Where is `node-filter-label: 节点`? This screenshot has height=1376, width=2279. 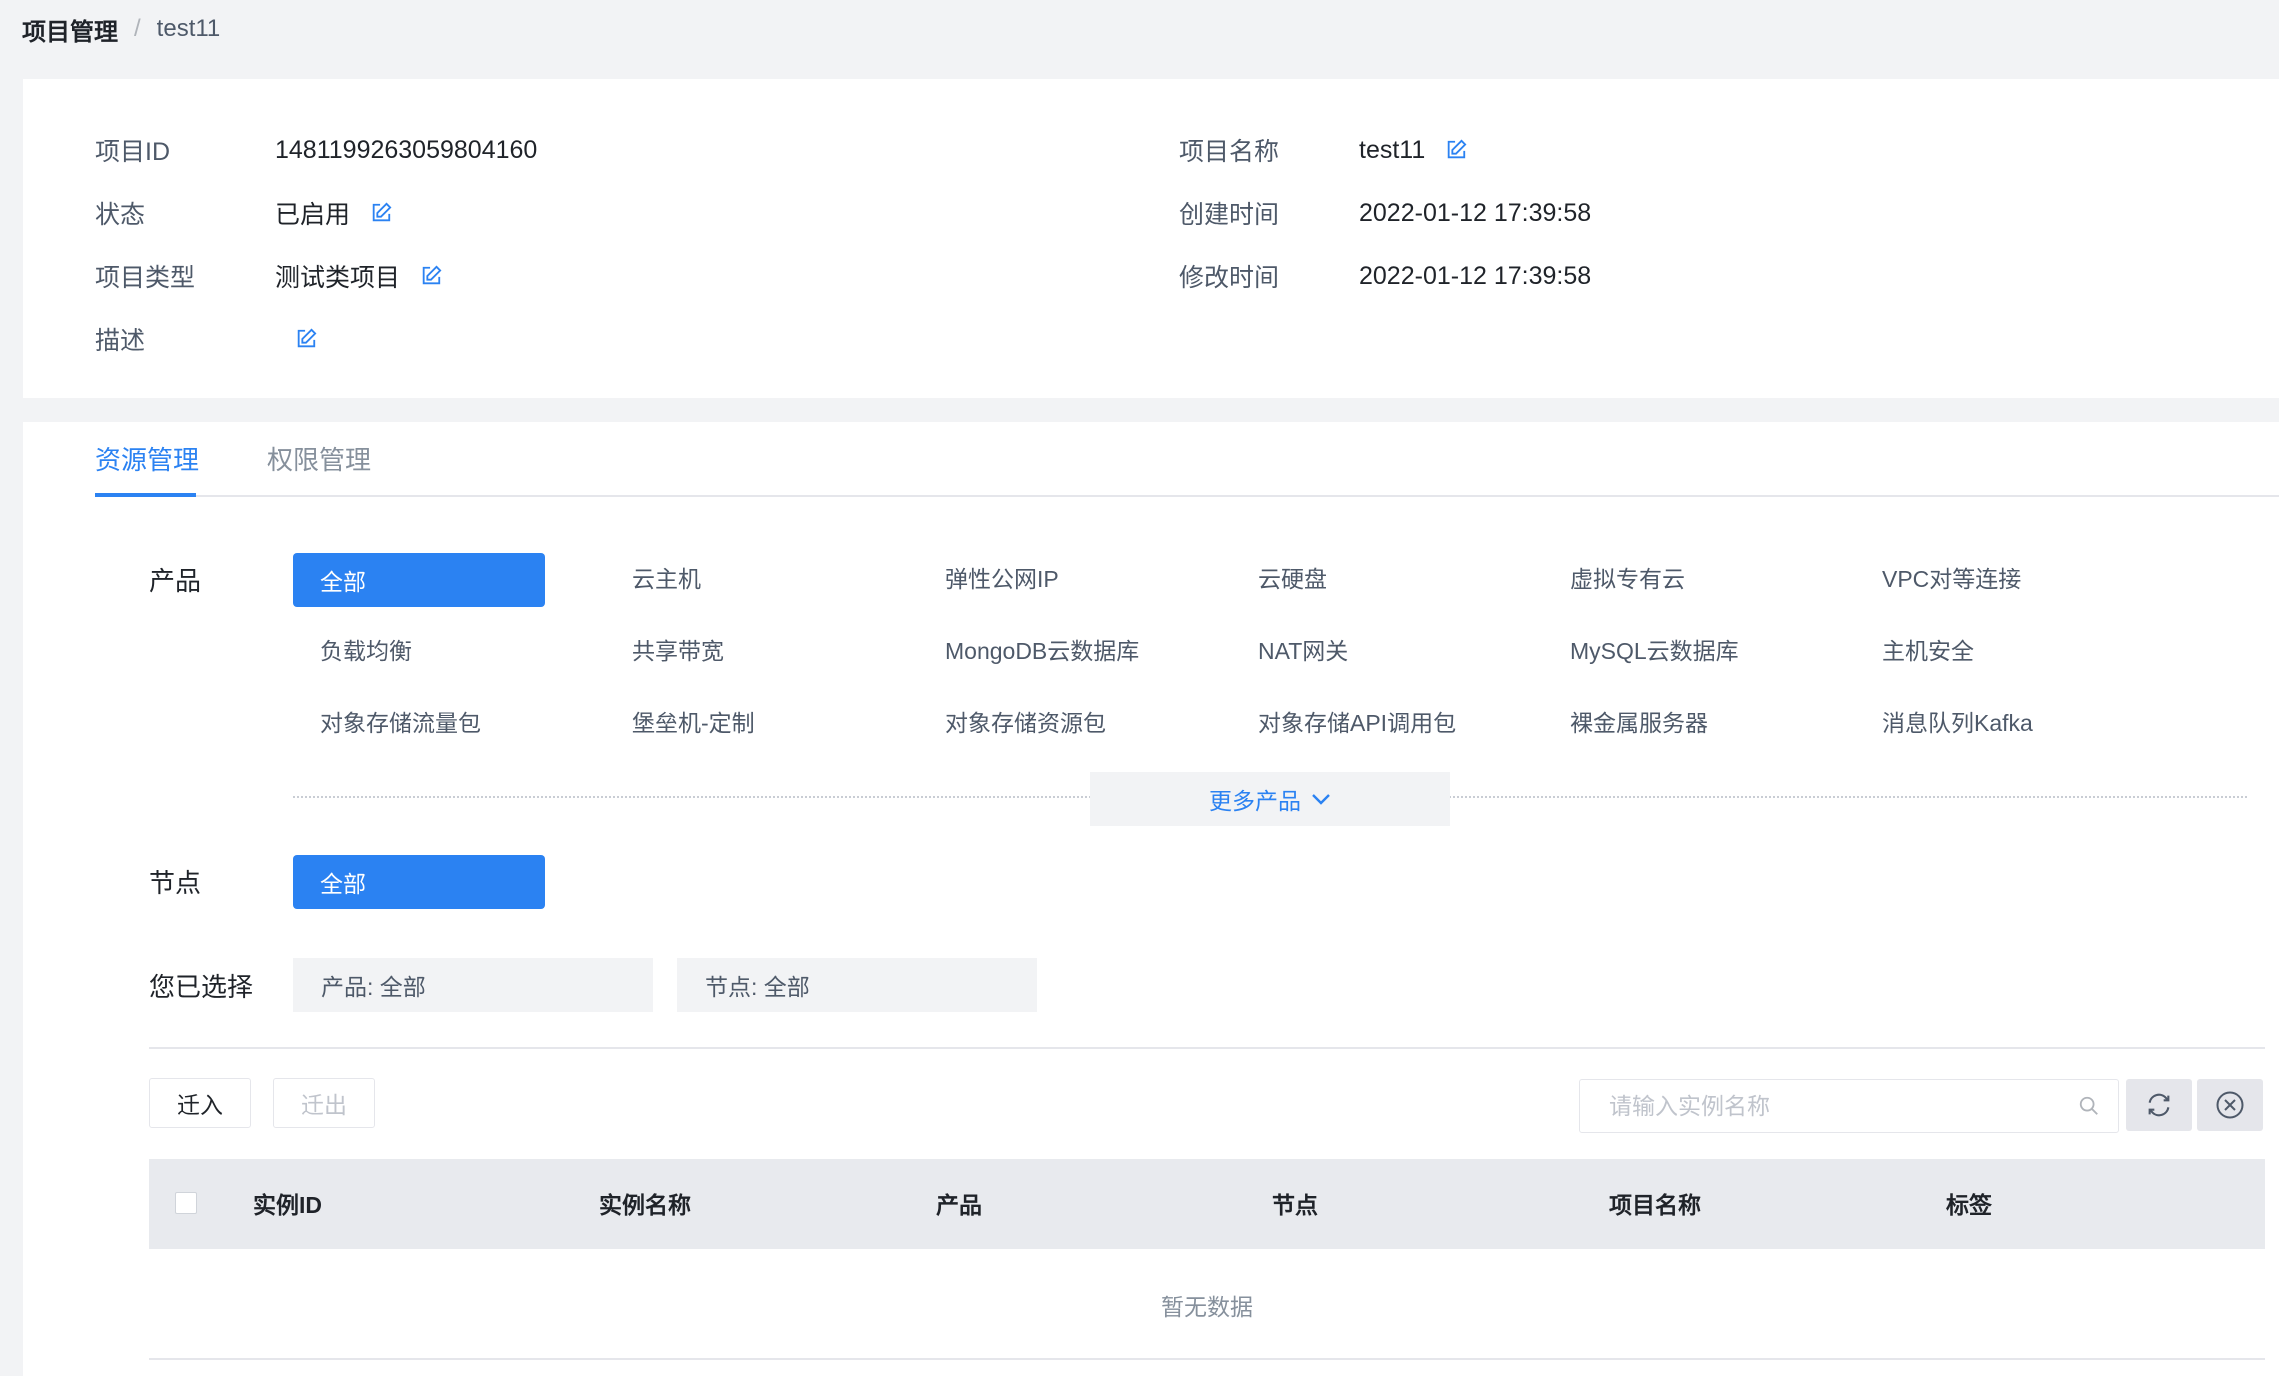
node-filter-label: 节点 is located at coordinates (175, 883).